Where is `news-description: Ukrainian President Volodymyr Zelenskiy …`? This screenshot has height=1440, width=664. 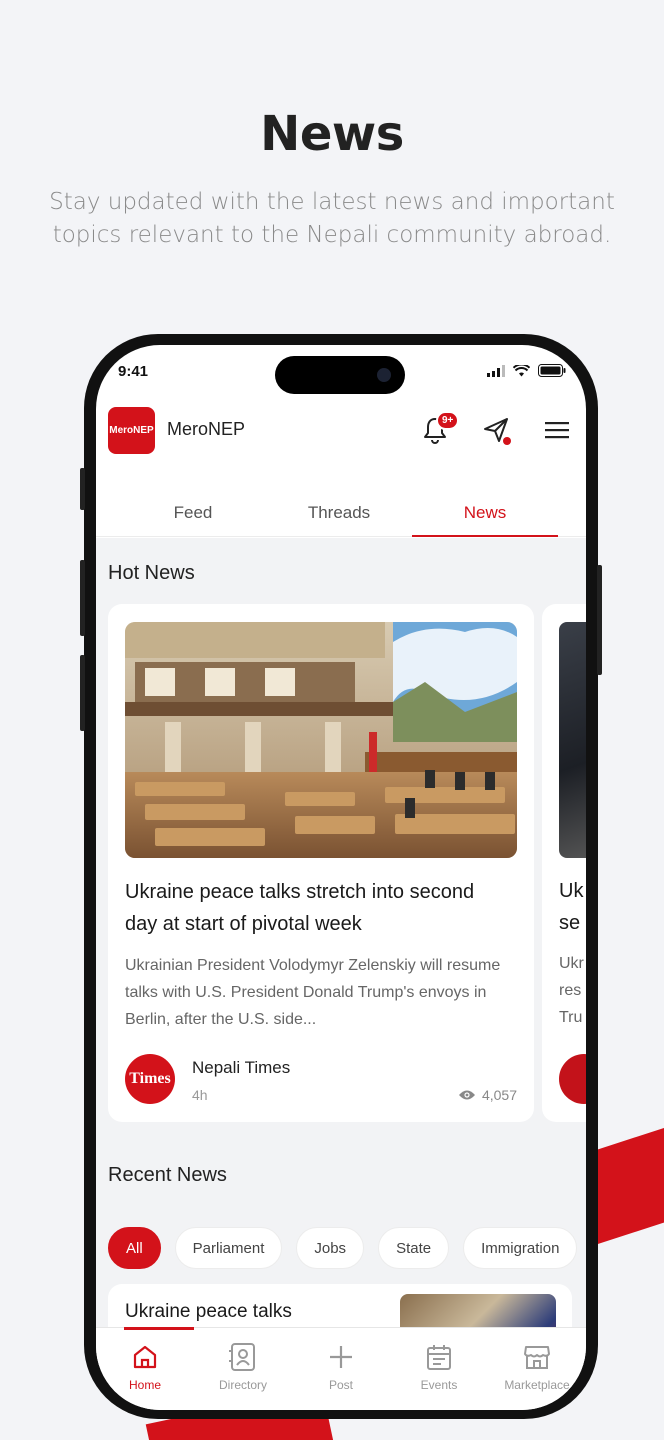 news-description: Ukrainian President Volodymyr Zelenskiy … is located at coordinates (313, 992).